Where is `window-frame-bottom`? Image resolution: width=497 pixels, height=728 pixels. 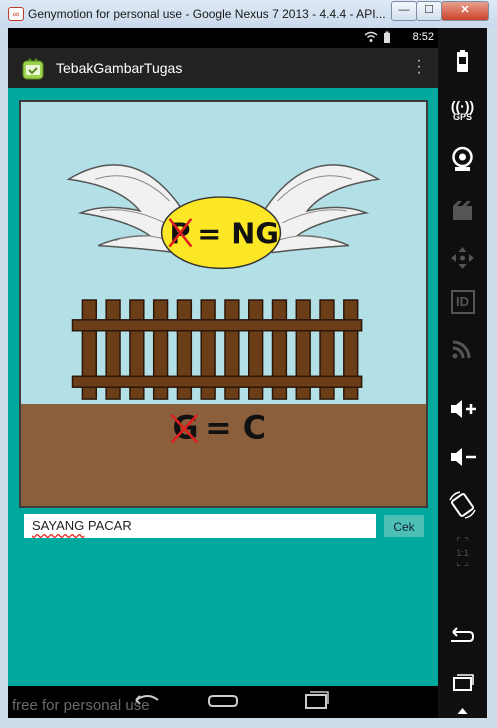 window-frame-bottom is located at coordinates (248, 723).